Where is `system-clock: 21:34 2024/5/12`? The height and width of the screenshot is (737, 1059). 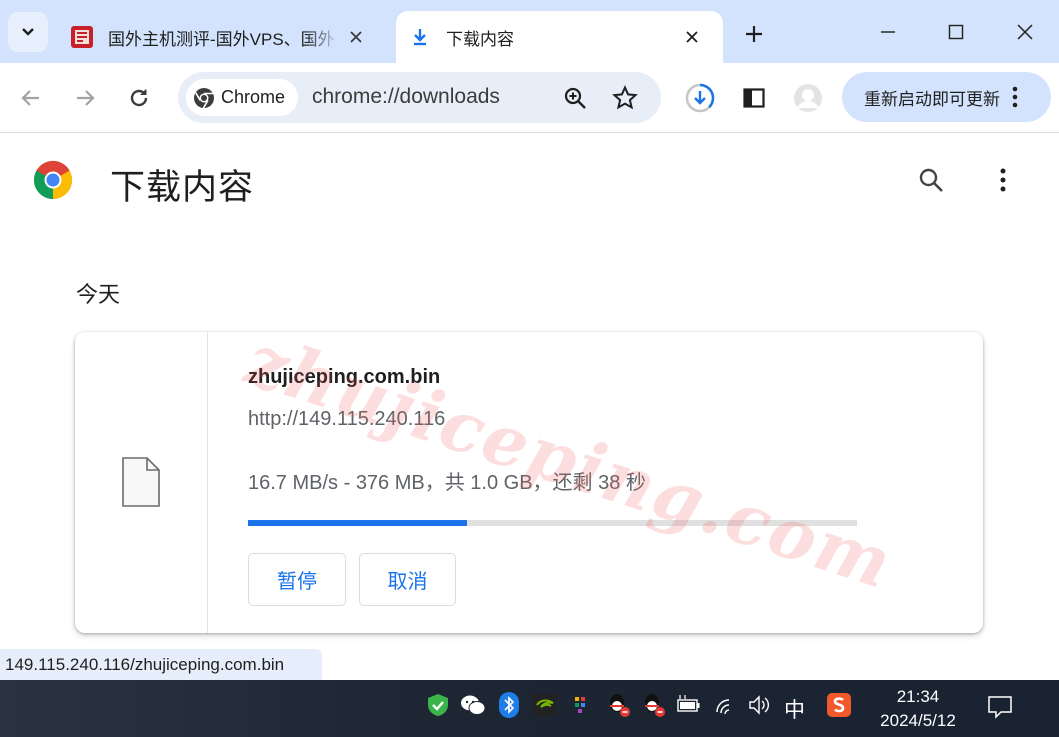
system-clock: 21:34 2024/5/12 is located at coordinates (918, 709).